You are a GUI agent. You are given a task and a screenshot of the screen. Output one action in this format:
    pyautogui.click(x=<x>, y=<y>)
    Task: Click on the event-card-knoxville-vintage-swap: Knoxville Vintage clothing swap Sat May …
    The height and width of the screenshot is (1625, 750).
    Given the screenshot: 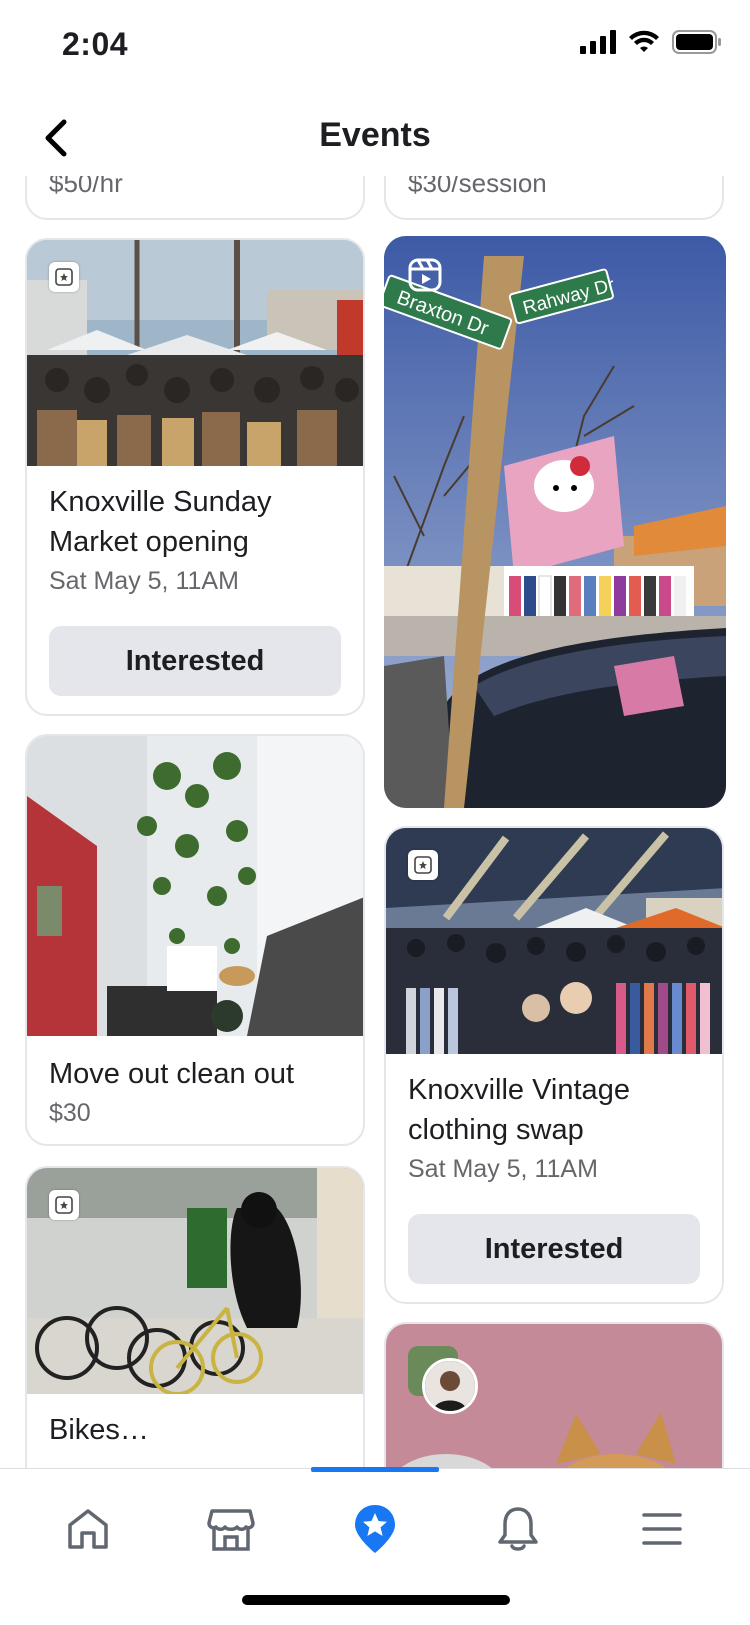 What is the action you would take?
    pyautogui.click(x=554, y=1065)
    